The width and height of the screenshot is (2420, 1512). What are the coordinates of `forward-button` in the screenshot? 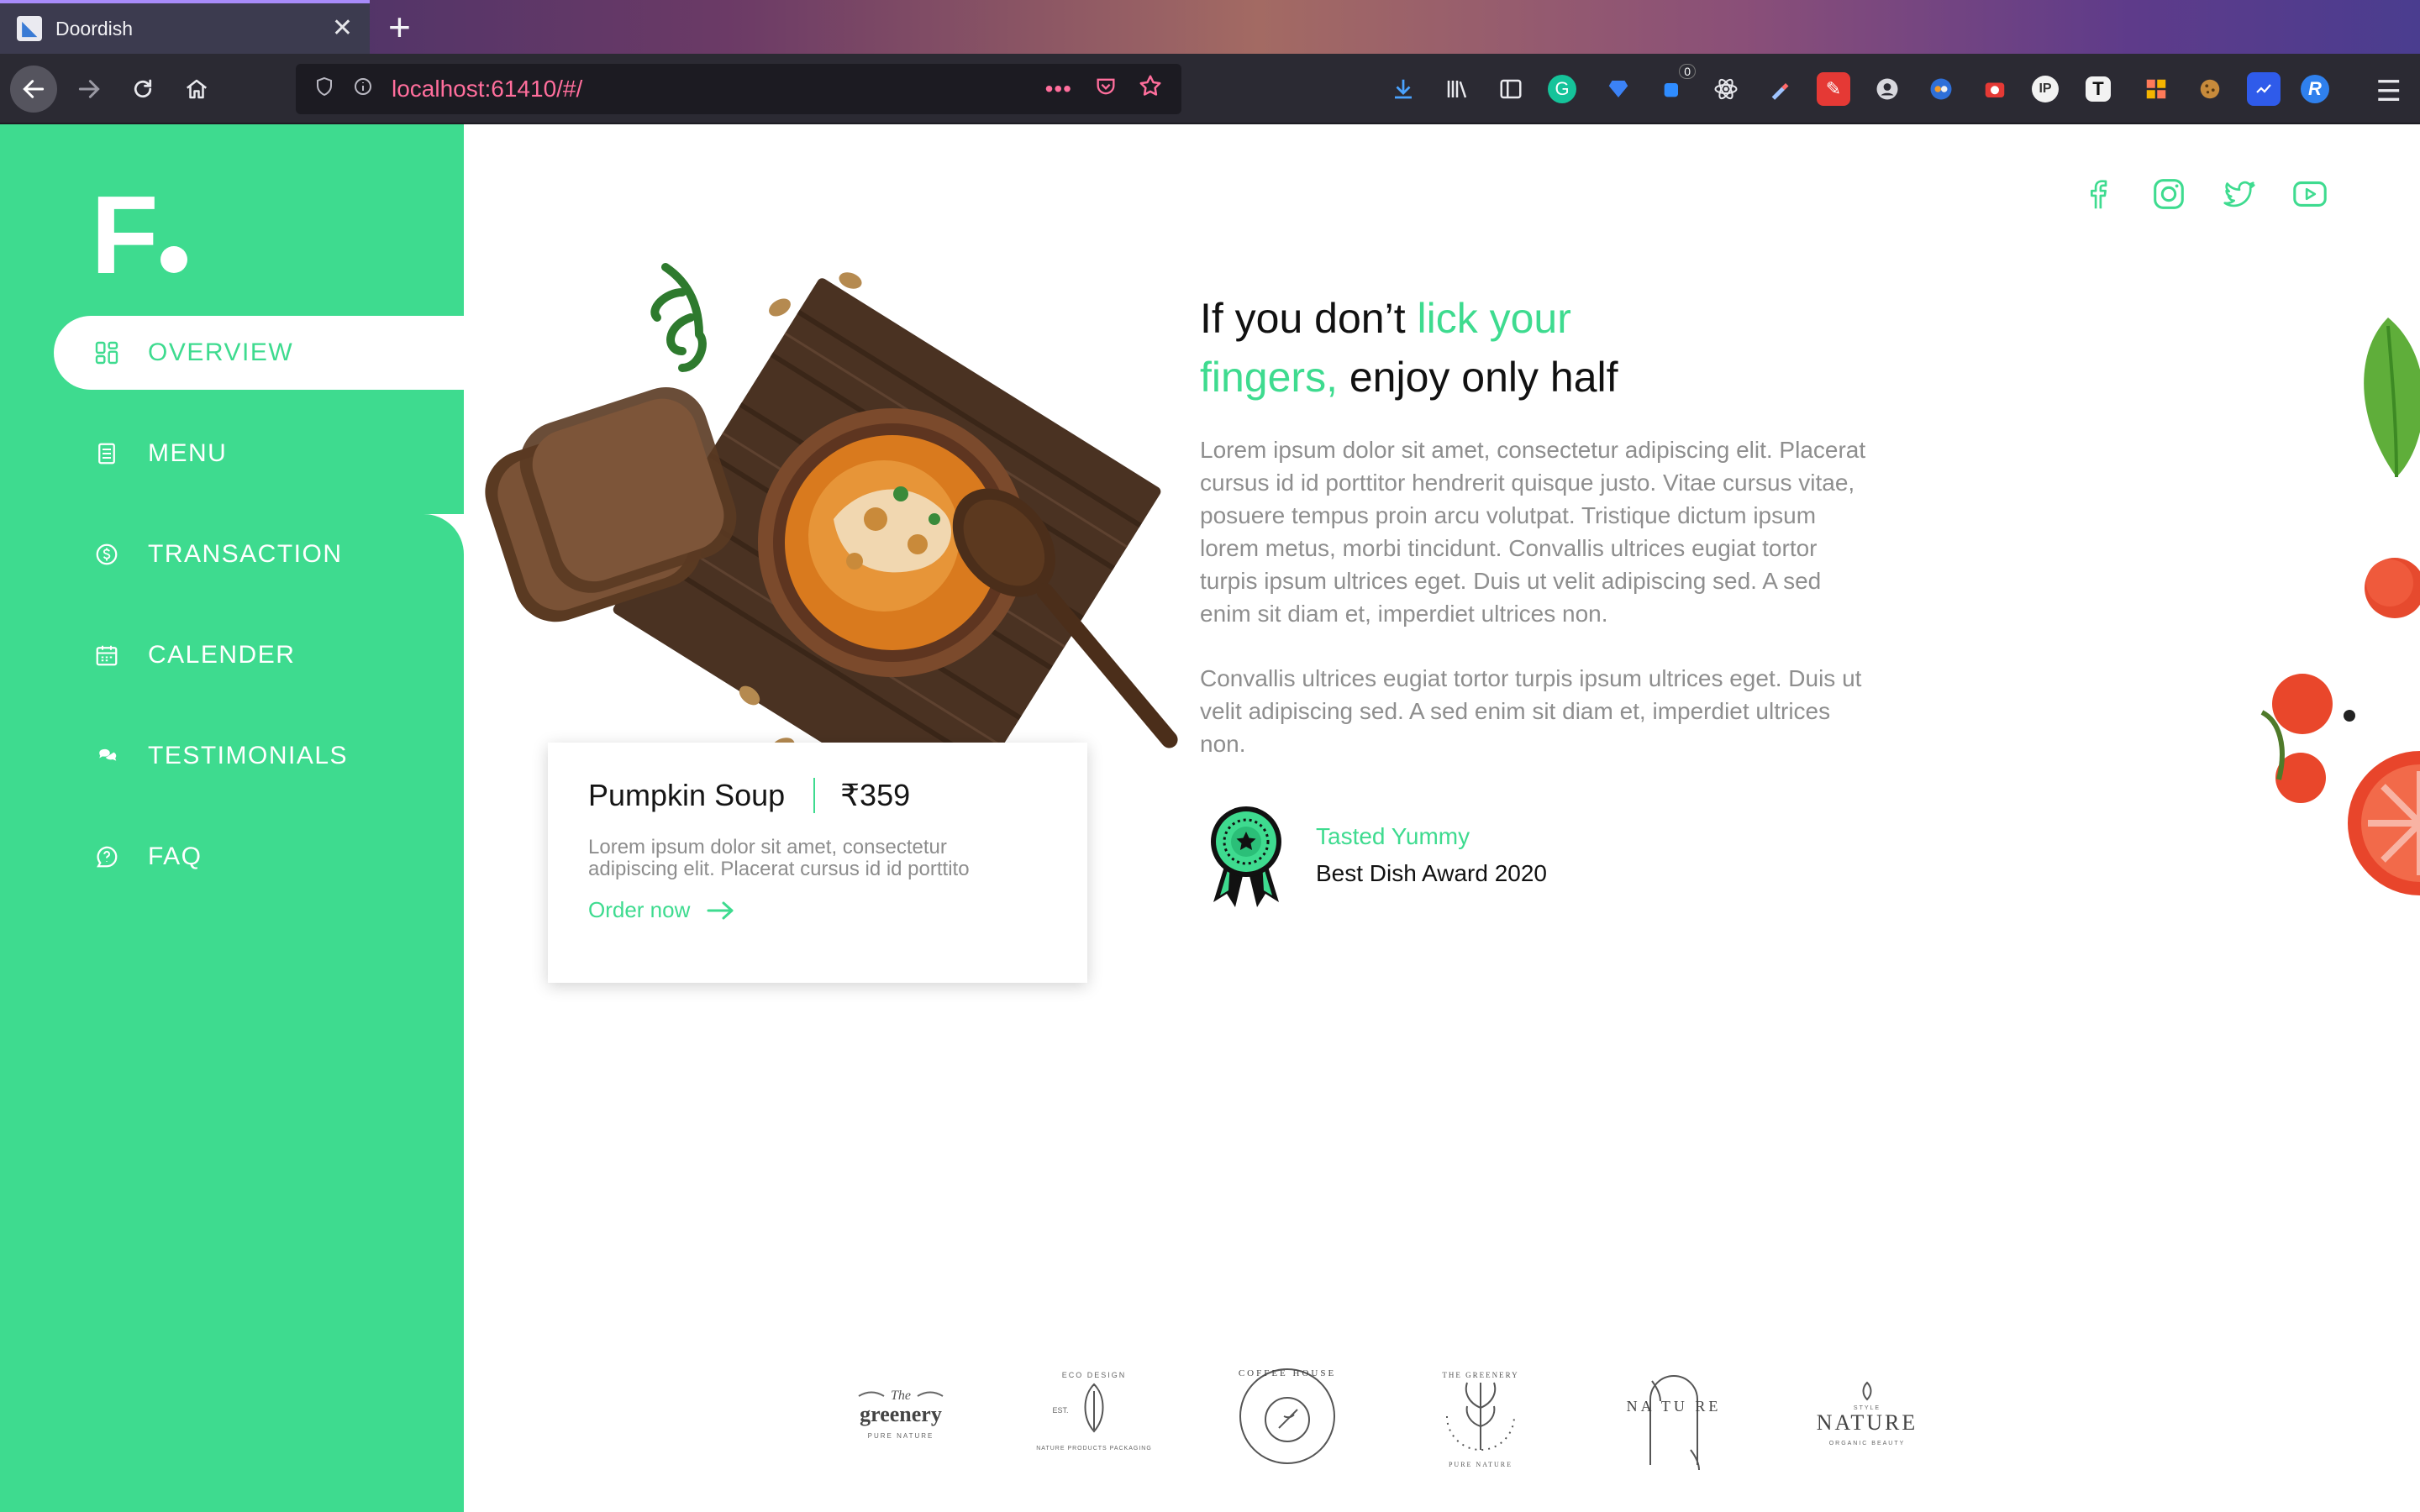 It's located at (90, 89).